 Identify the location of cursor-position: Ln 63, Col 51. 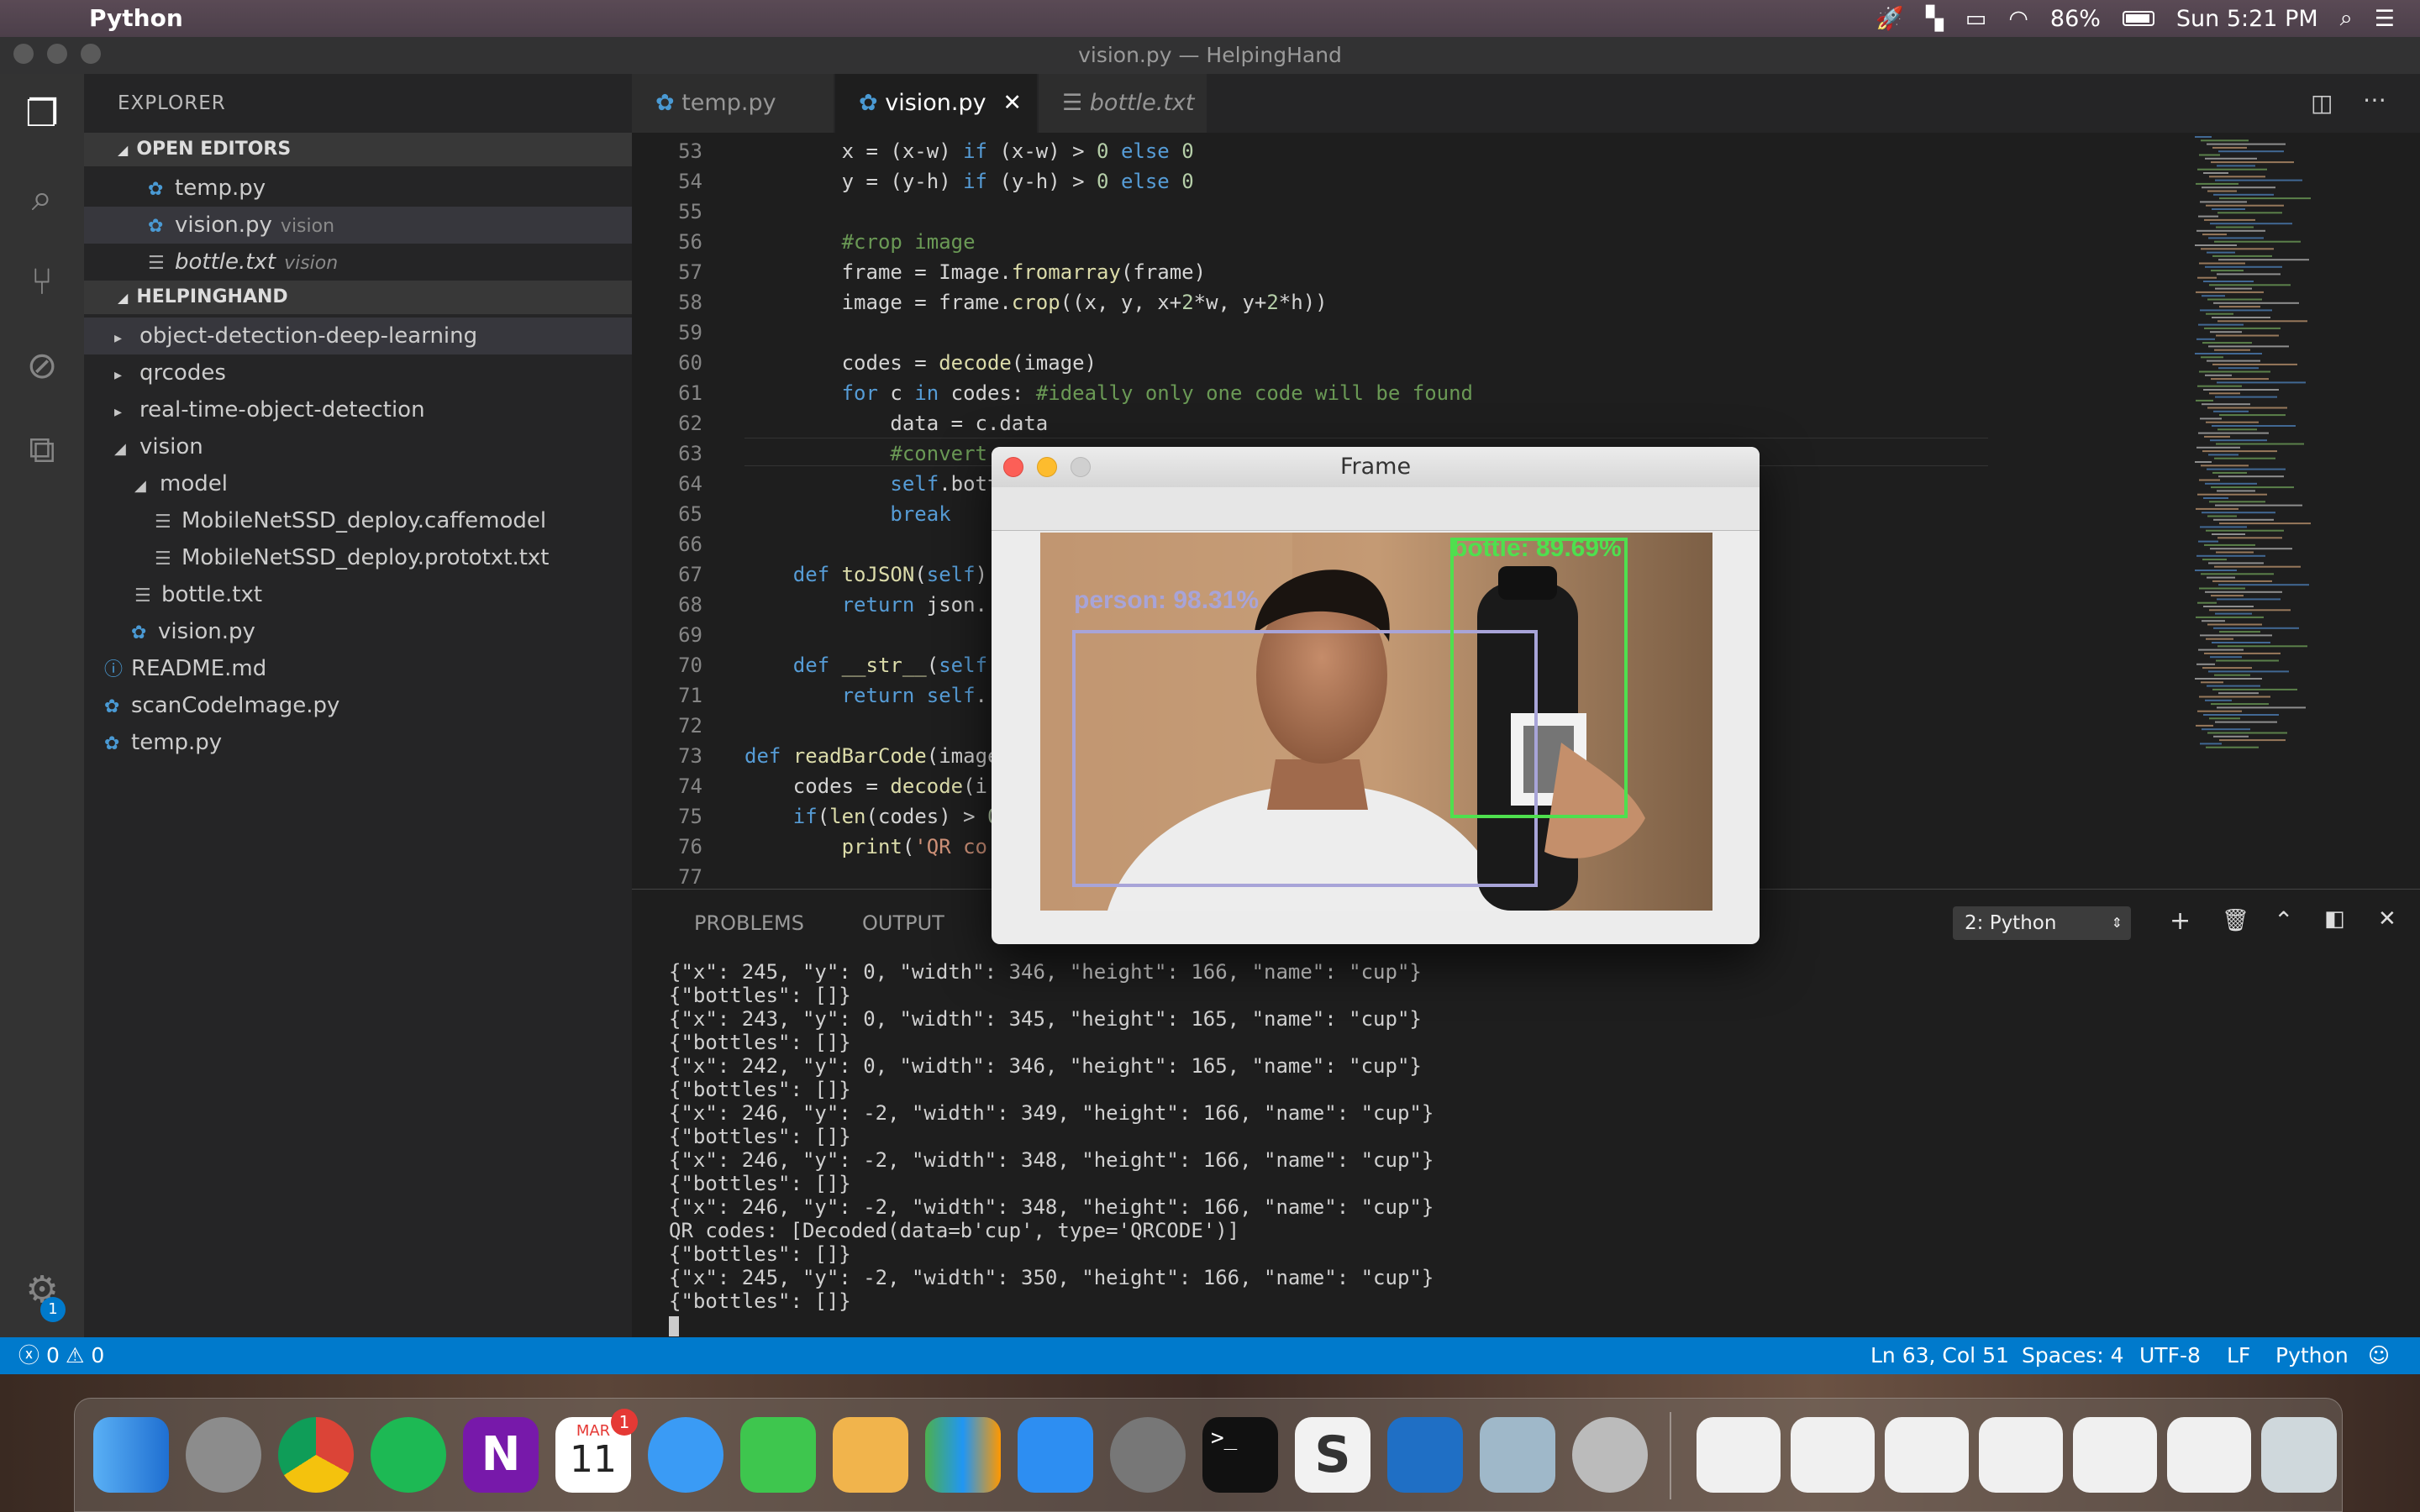
(1939, 1355).